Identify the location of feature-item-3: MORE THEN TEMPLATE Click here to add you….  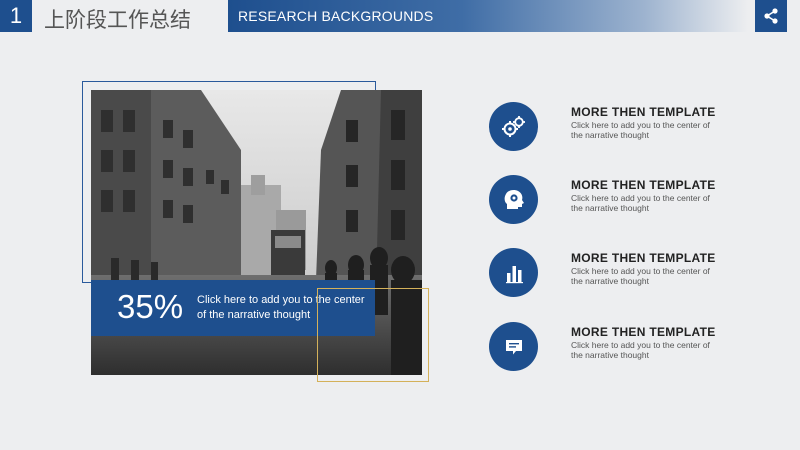
(609, 273).